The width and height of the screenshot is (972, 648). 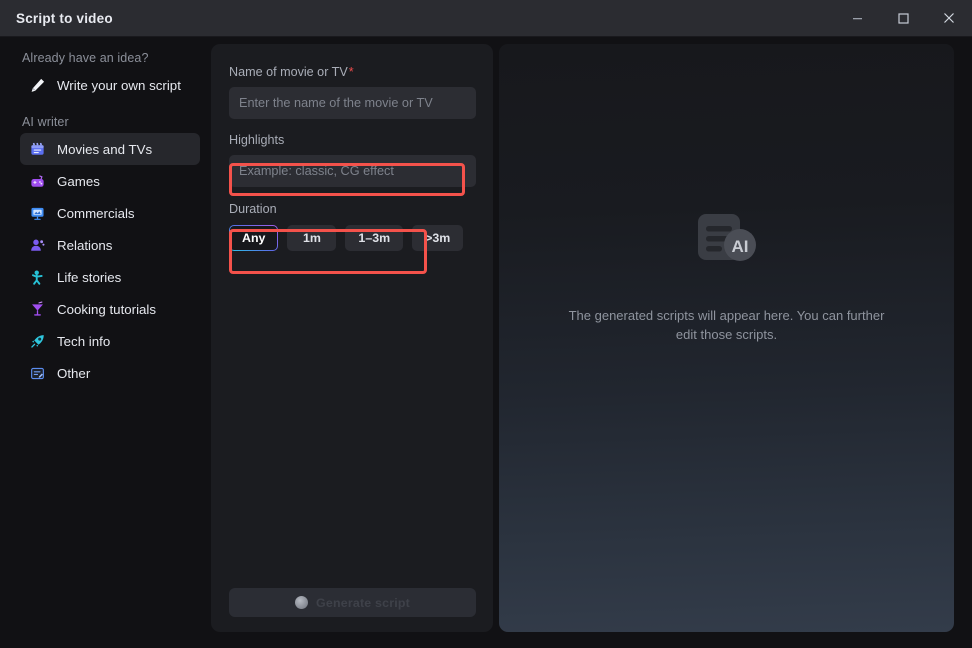 I want to click on duration-field-label: Duration, so click(x=253, y=209).